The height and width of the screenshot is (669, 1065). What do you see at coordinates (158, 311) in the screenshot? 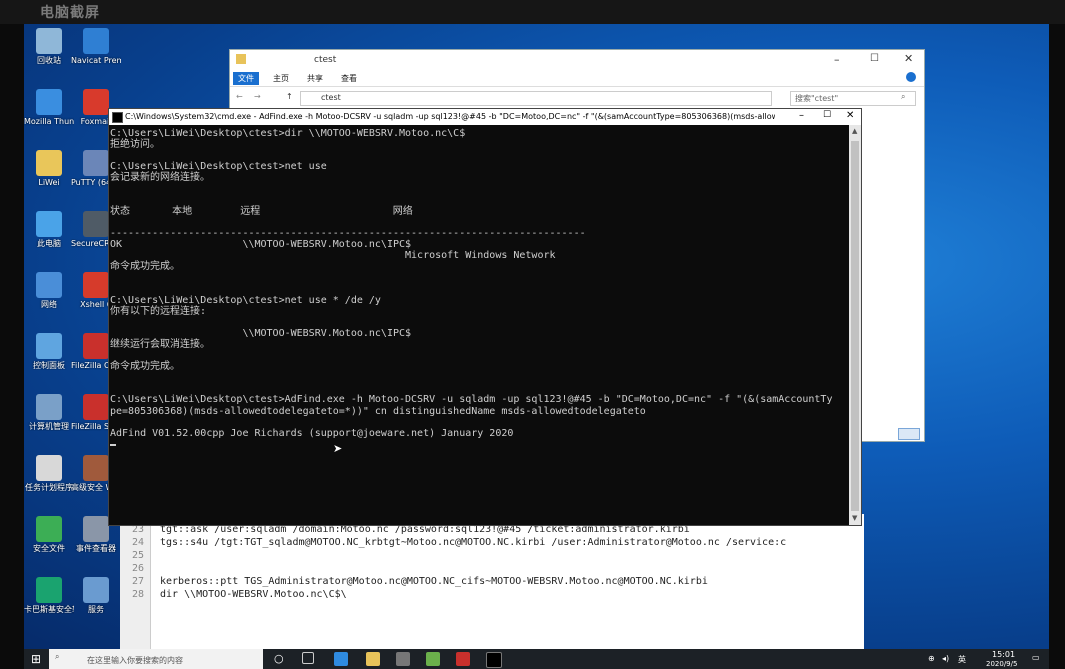
I see `cmd-output-line: 你有以下的远程连接:` at bounding box center [158, 311].